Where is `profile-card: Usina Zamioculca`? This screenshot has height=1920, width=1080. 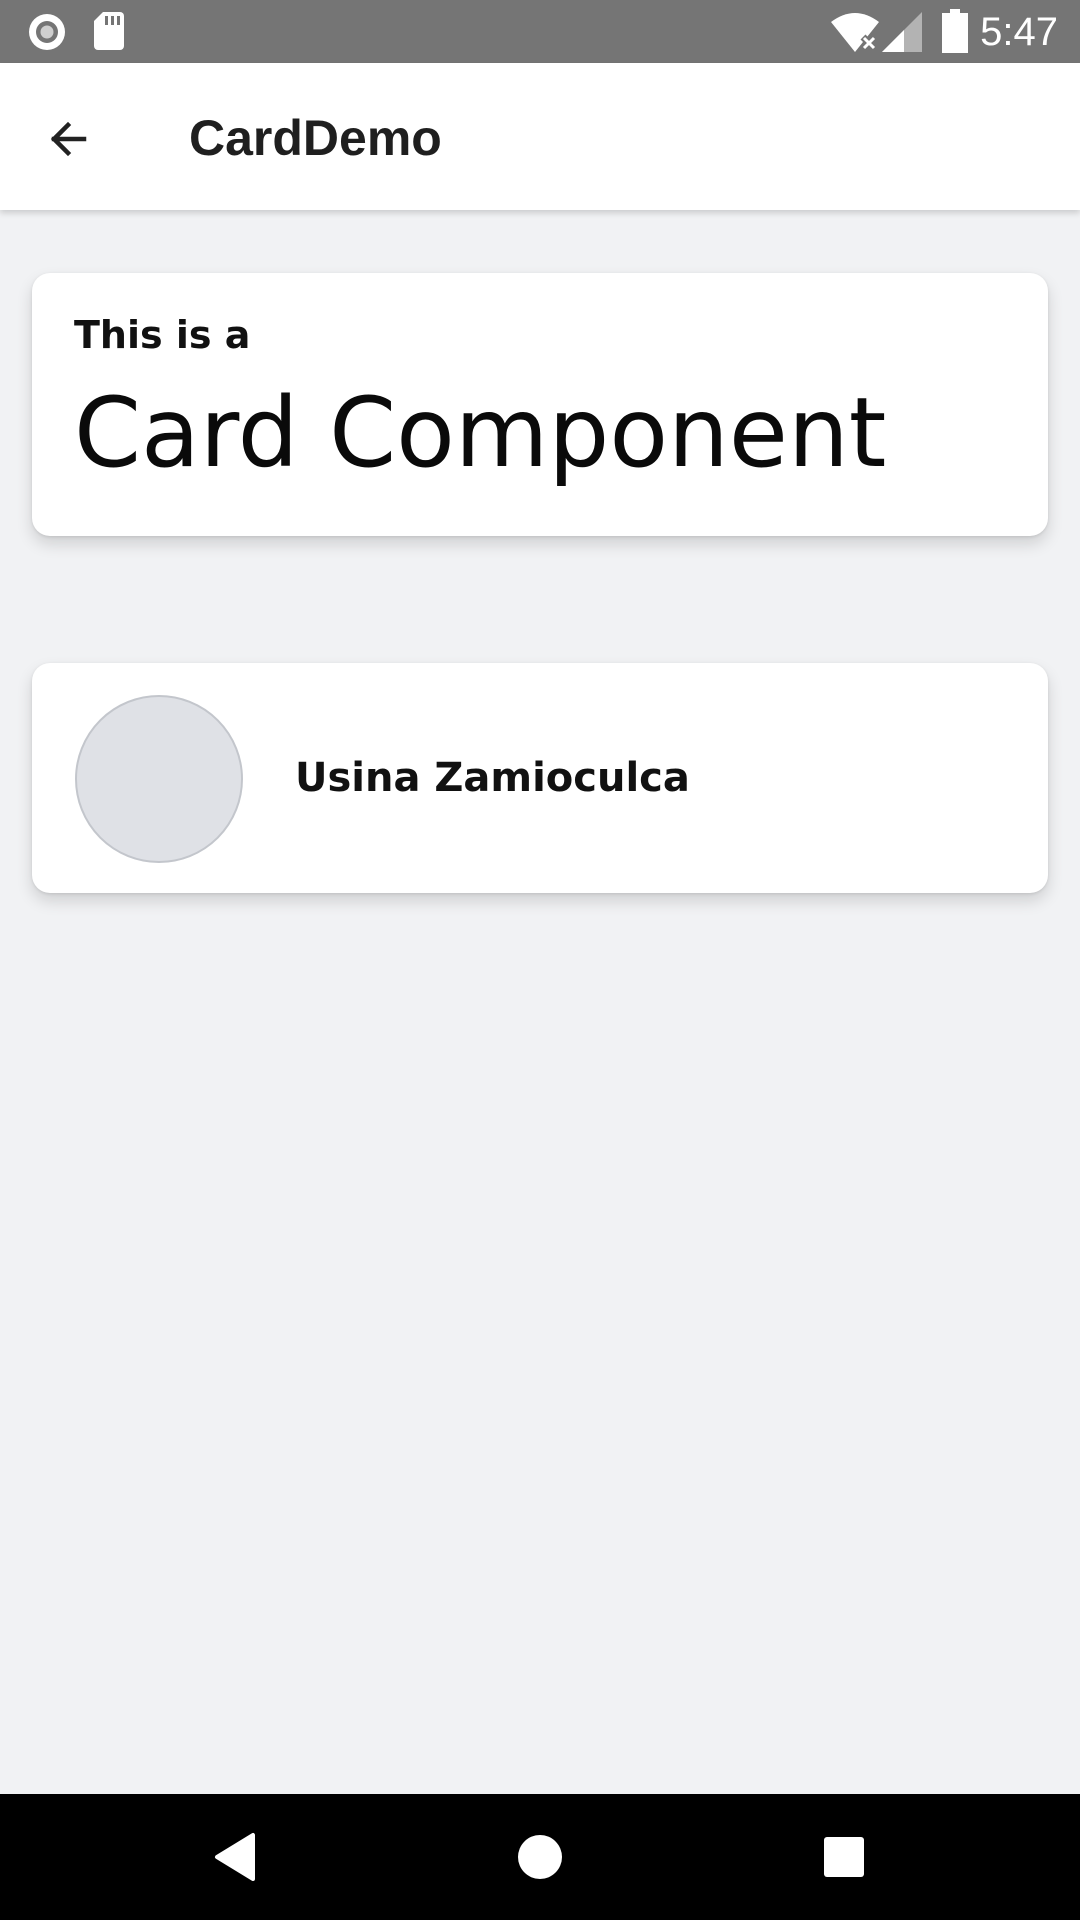
profile-card: Usina Zamioculca is located at coordinates (540, 778).